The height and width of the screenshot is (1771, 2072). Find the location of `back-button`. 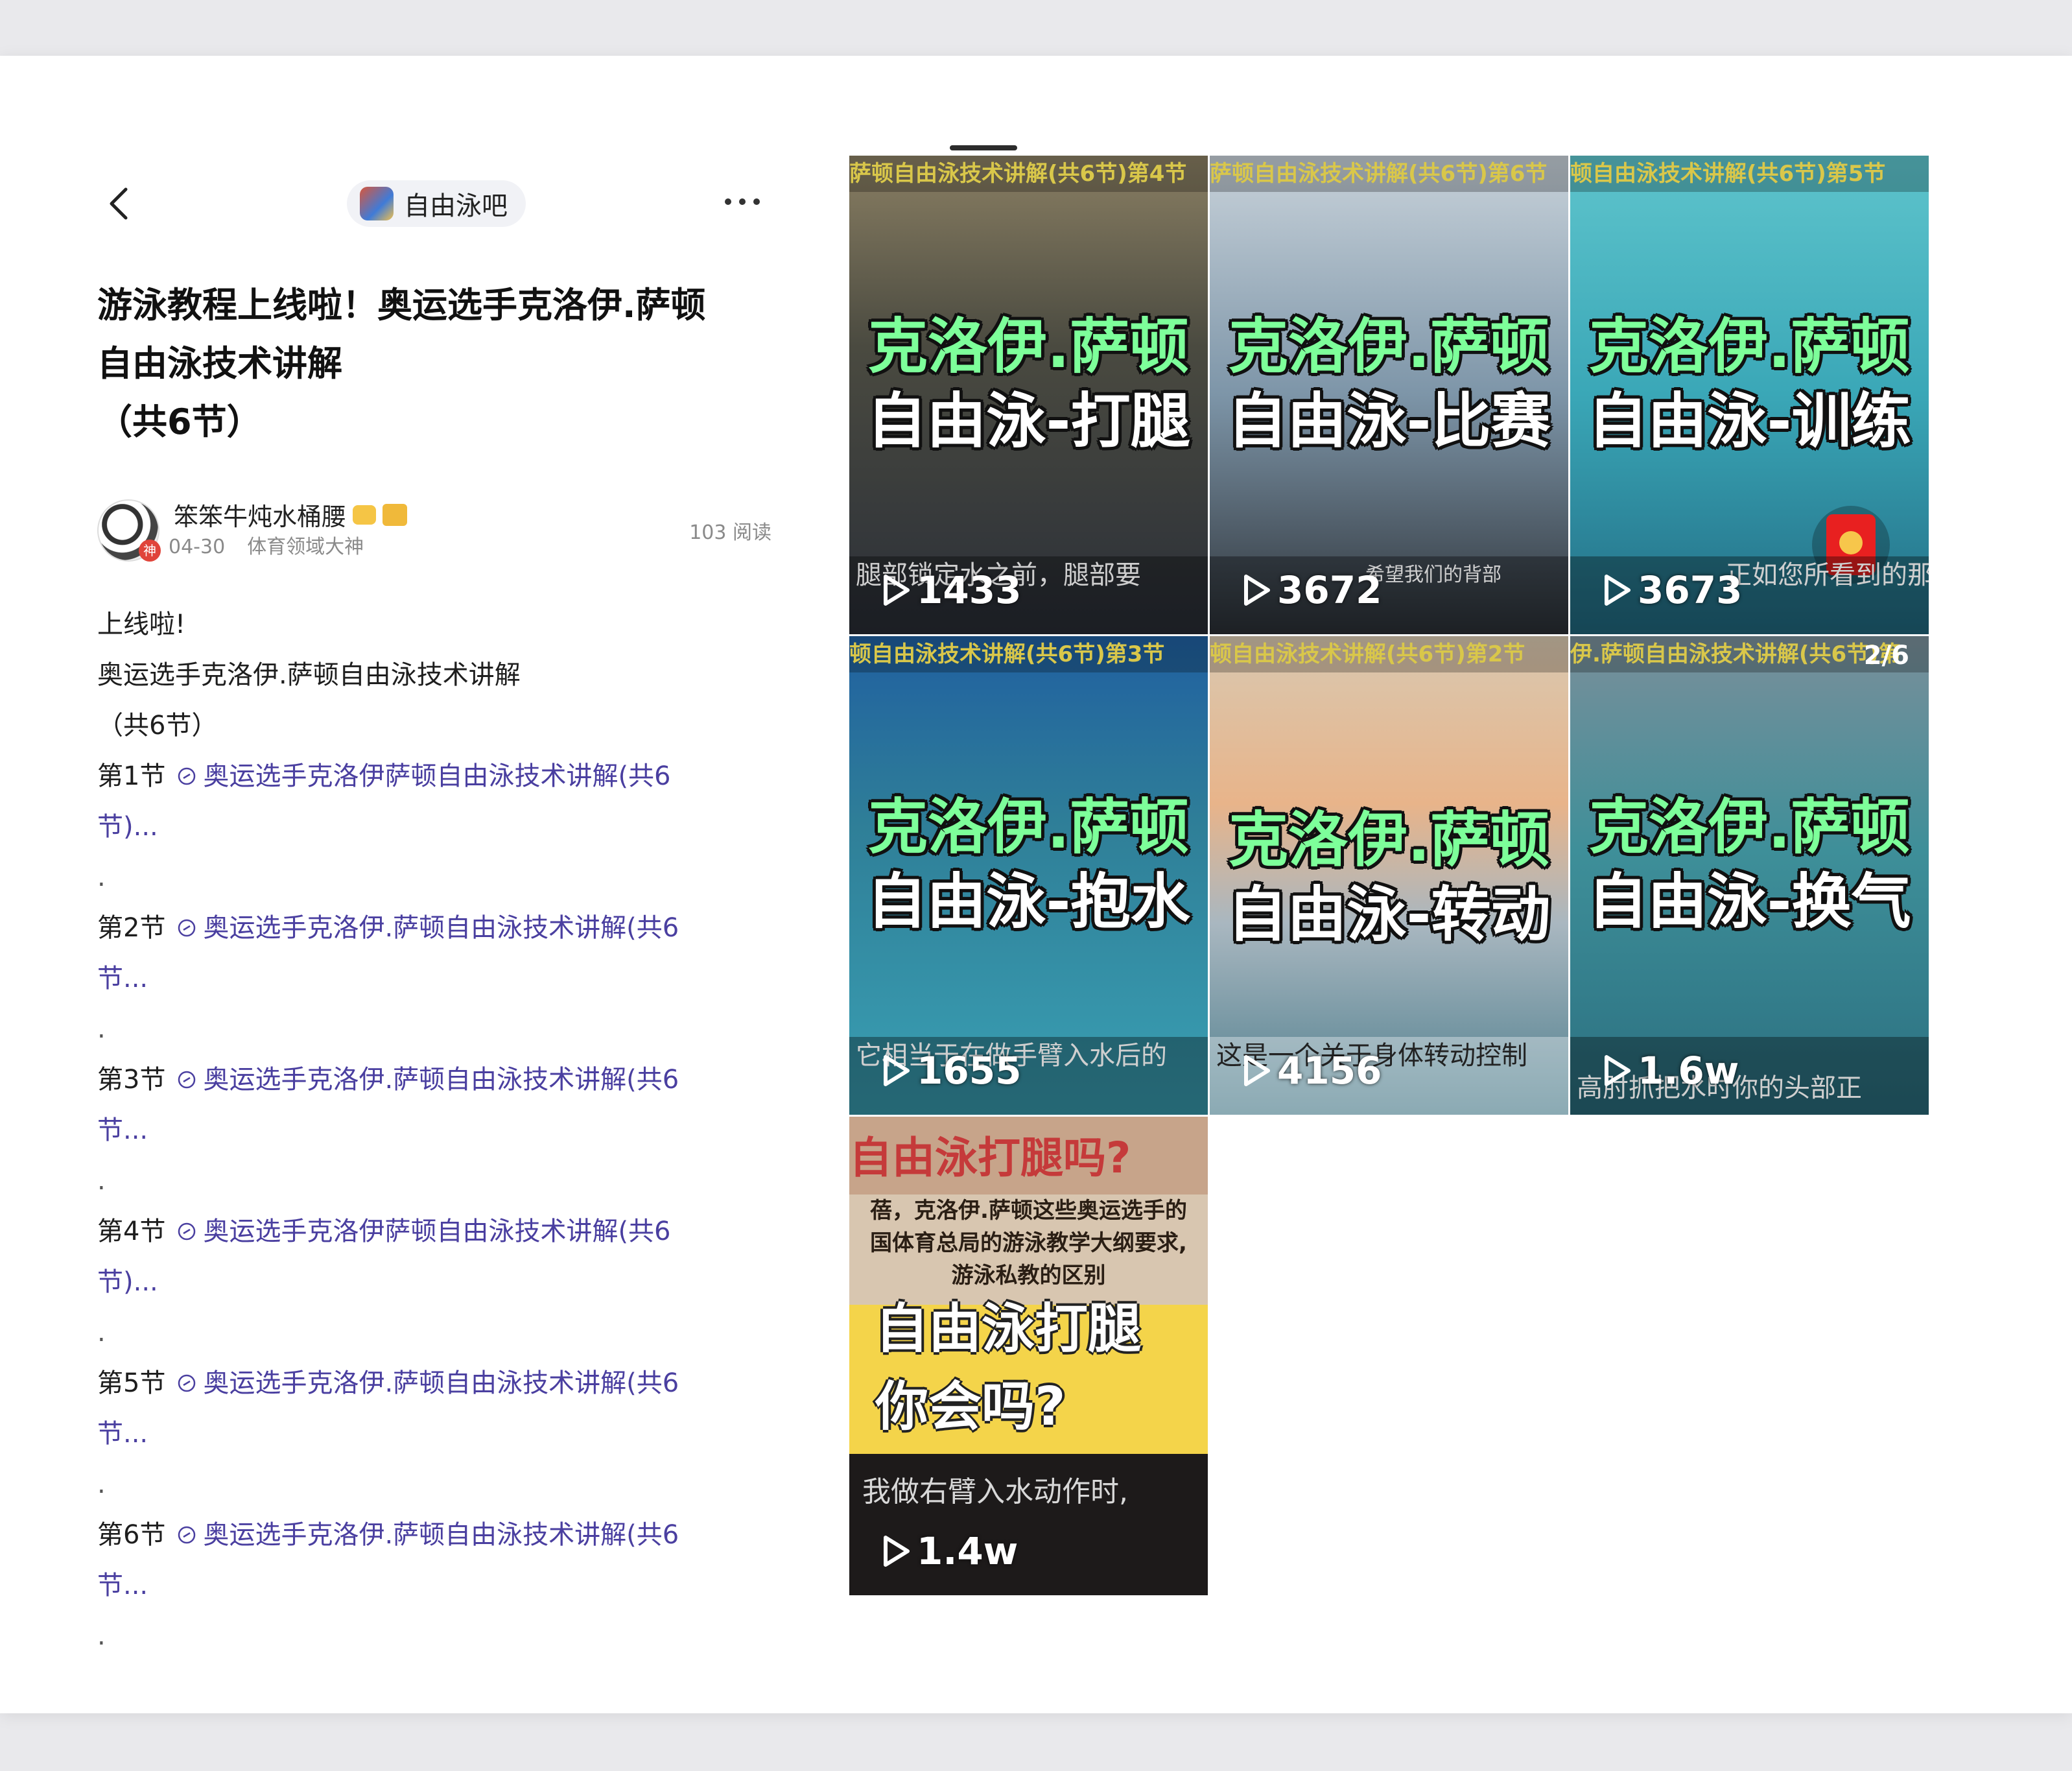

back-button is located at coordinates (120, 203).